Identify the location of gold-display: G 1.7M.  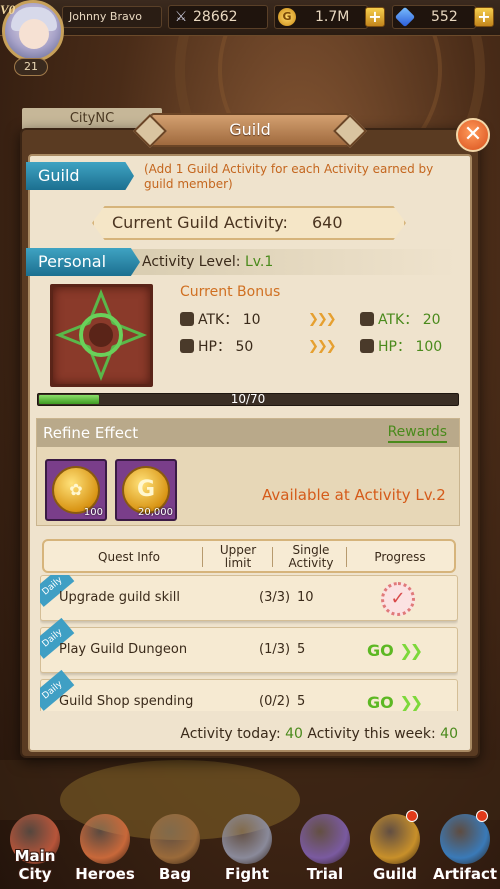
(321, 17).